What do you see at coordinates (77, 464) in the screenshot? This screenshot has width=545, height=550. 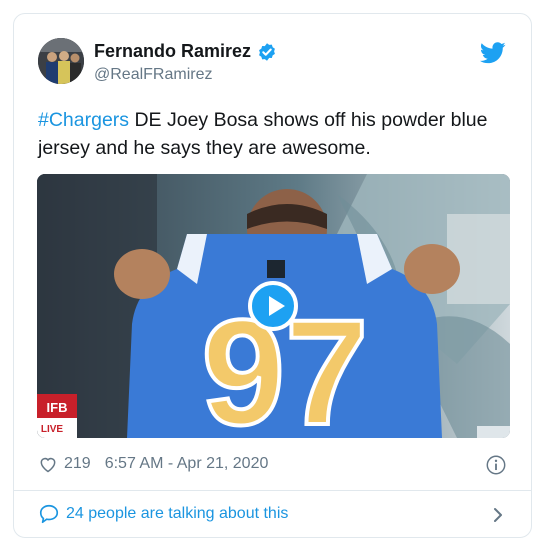 I see `like-count: 219` at bounding box center [77, 464].